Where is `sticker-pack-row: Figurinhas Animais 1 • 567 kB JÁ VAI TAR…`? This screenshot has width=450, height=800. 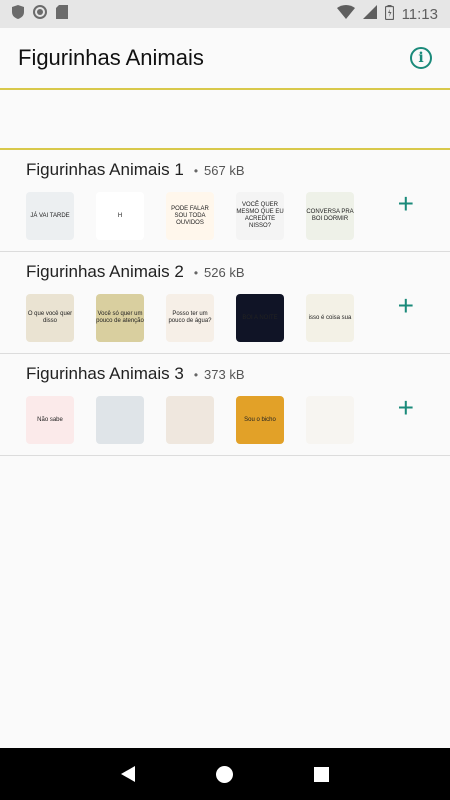
sticker-pack-row: Figurinhas Animais 1 • 567 kB JÁ VAI TAR… is located at coordinates (225, 201).